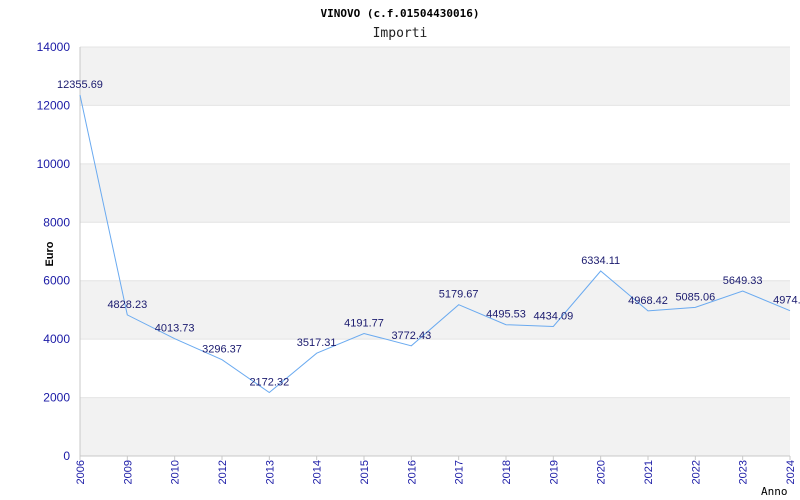  I want to click on x-tick-label: 2024, so click(791, 472).